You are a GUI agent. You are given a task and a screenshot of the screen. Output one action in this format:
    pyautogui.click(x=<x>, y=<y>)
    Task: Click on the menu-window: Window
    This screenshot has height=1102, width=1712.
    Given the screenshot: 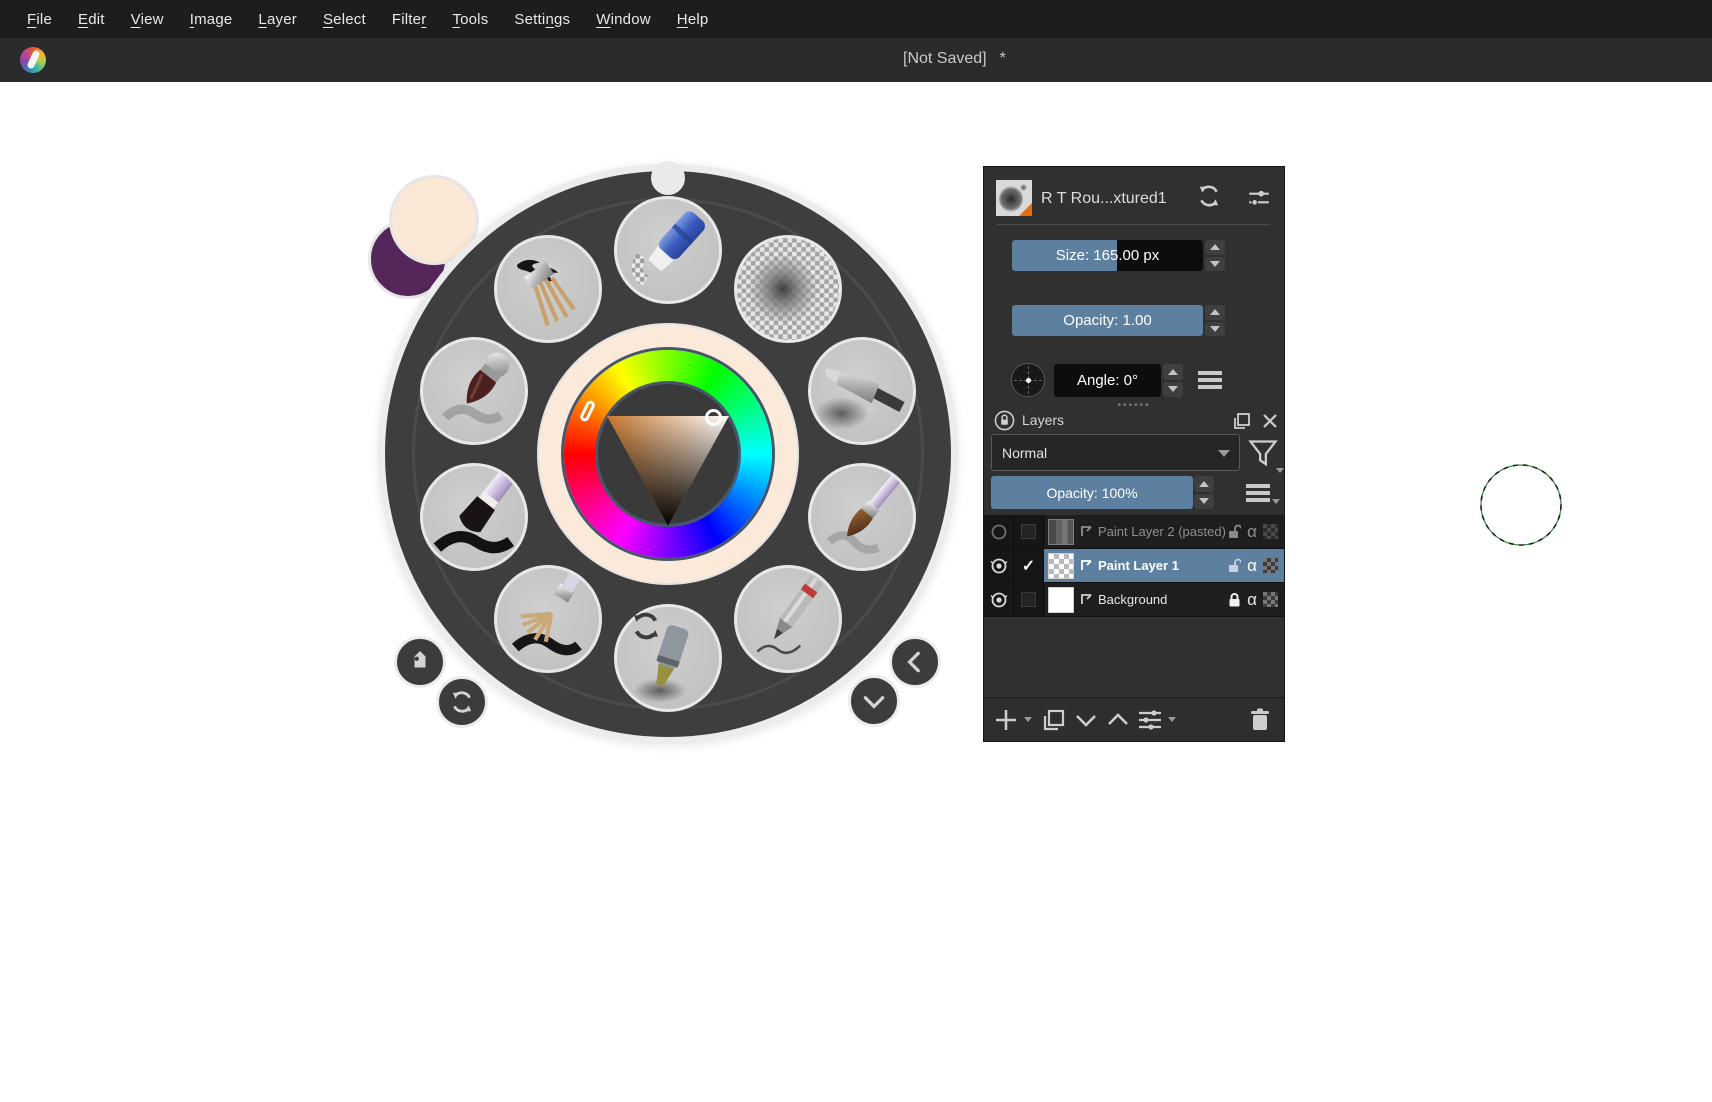 What is the action you would take?
    pyautogui.click(x=623, y=19)
    